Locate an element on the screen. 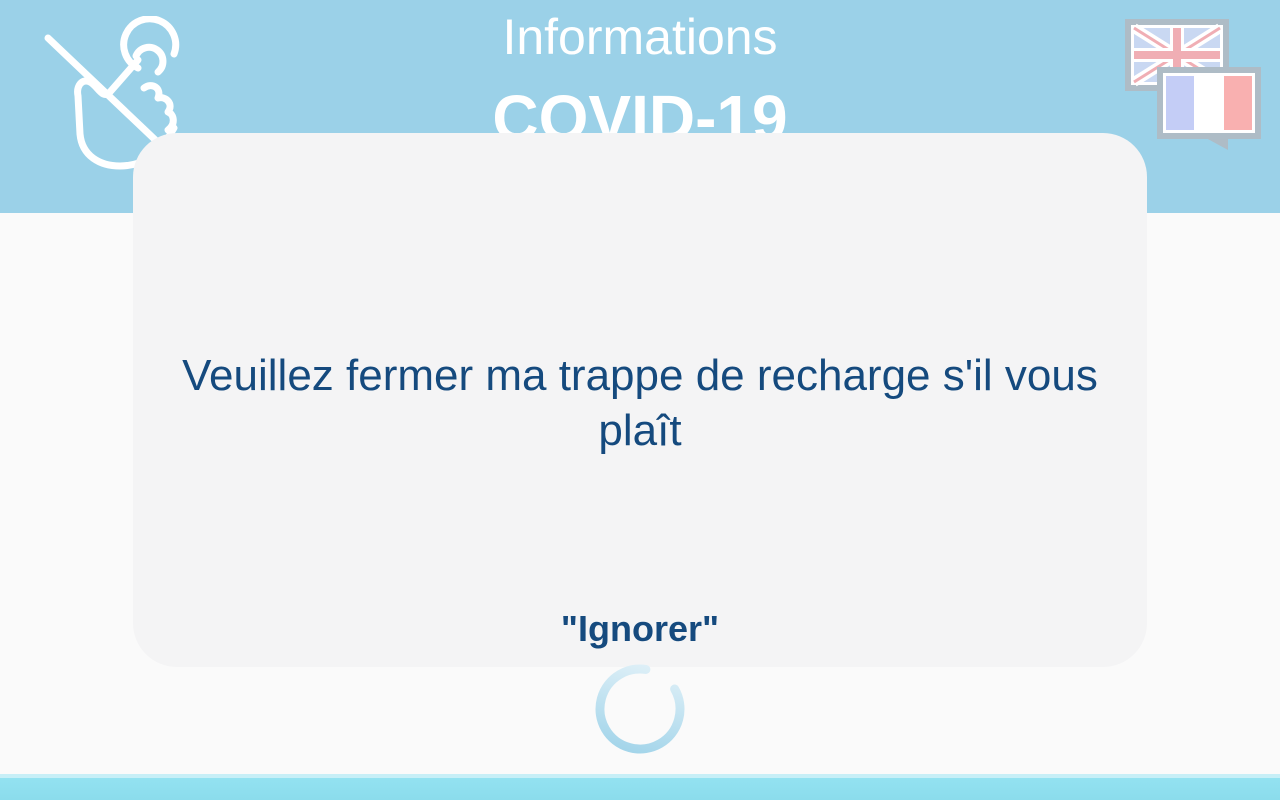 The width and height of the screenshot is (1280, 800). footer-bar is located at coordinates (640, 787).